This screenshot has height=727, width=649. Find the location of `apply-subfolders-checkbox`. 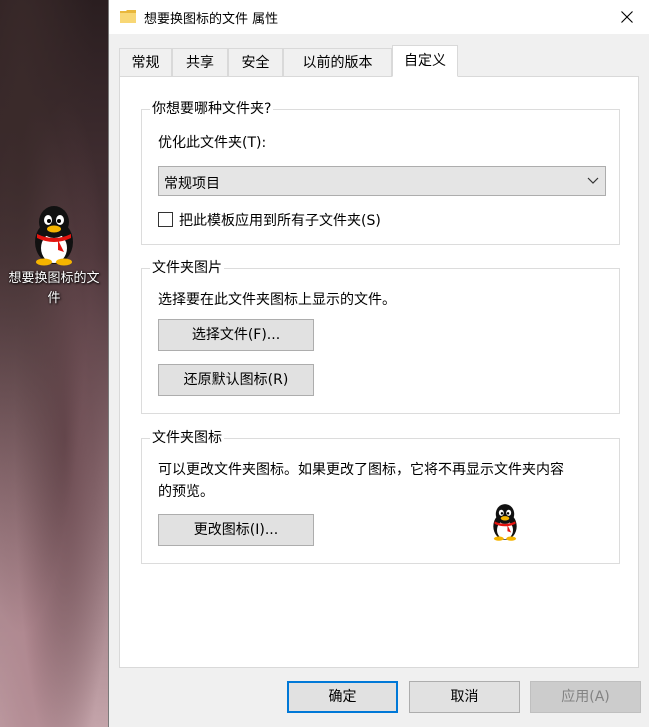

apply-subfolders-checkbox is located at coordinates (165, 219).